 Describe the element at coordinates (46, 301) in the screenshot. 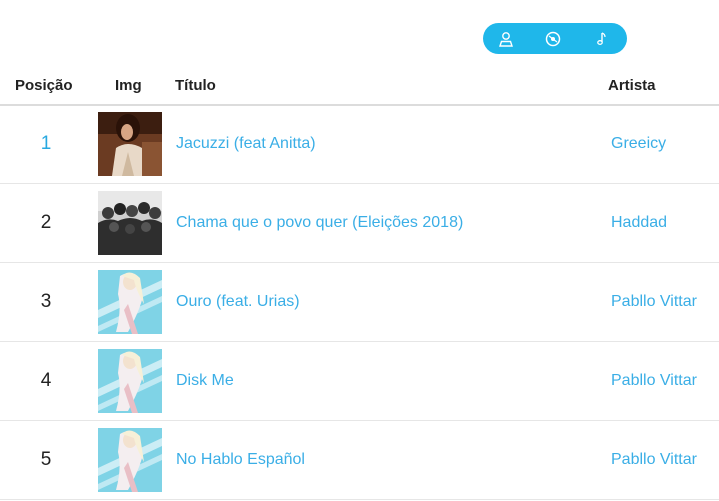

I see `row-position: 3` at that location.